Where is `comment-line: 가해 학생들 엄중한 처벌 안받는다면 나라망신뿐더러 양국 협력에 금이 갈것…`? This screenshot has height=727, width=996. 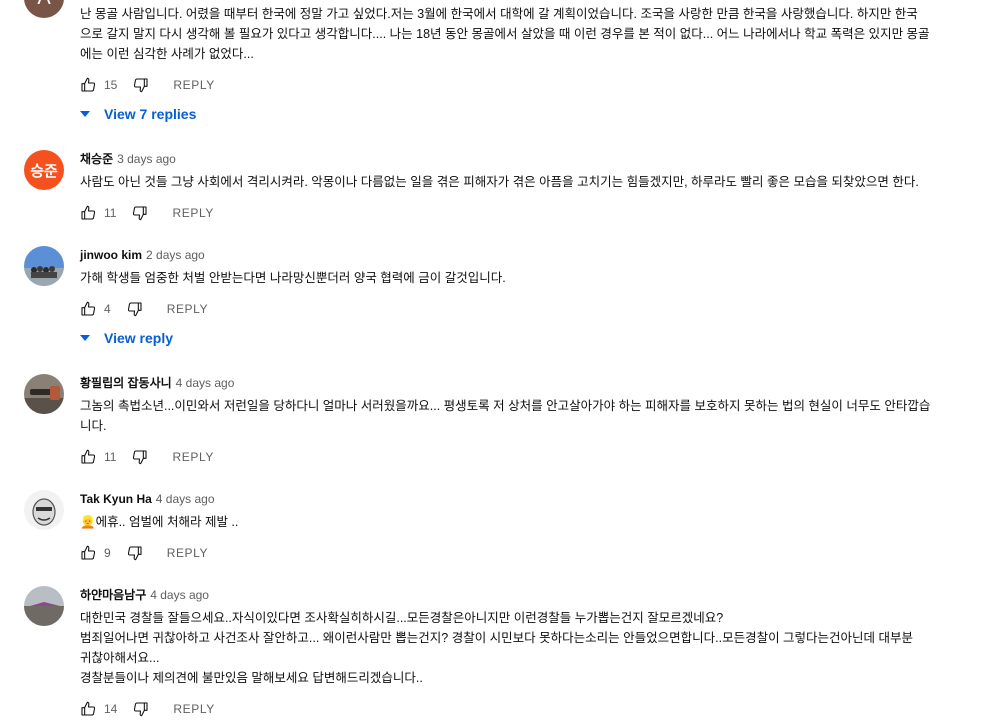 comment-line: 가해 학생들 엄중한 처벌 안받는다면 나라망신뿐더러 양국 협력에 금이 갈것… is located at coordinates (293, 278).